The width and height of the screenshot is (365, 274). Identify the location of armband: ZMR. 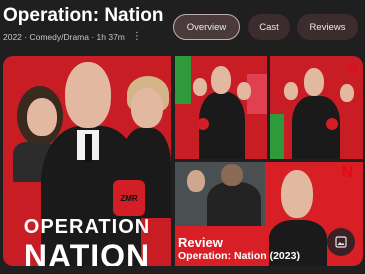
(129, 198).